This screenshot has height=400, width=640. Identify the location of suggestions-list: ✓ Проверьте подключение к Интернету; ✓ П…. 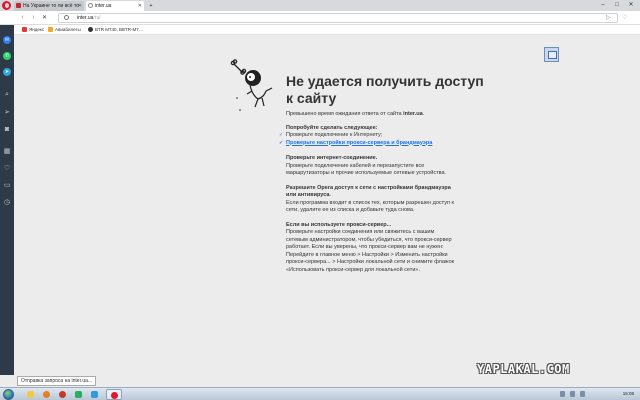
(367, 140).